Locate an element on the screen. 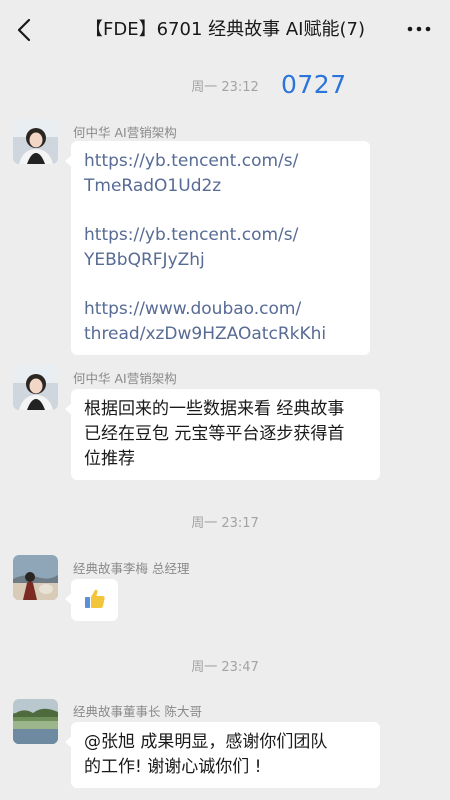 This screenshot has height=800, width=450. back-arrow-icon is located at coordinates (25, 30).